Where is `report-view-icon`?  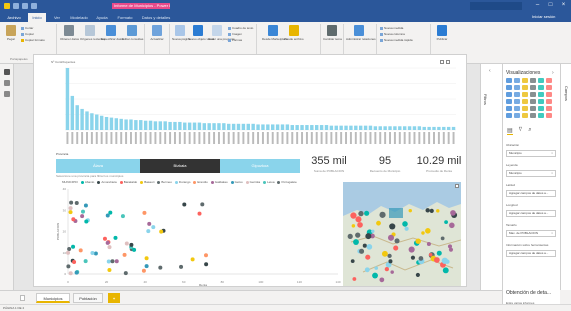 report-view-icon is located at coordinates (7, 72).